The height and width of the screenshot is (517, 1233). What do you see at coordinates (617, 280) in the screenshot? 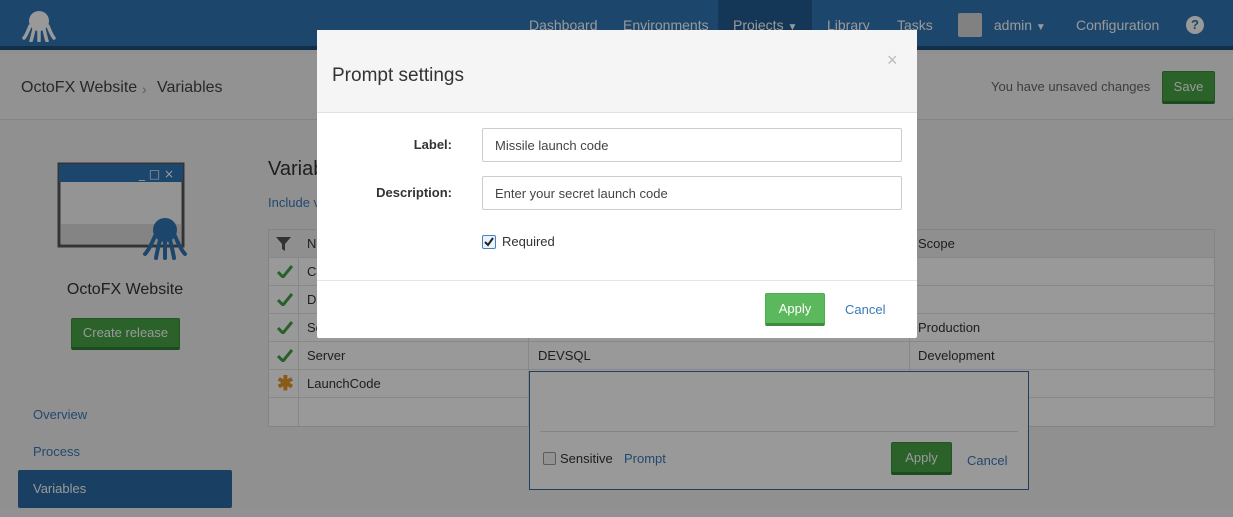
I see `dialog-footer-divider` at bounding box center [617, 280].